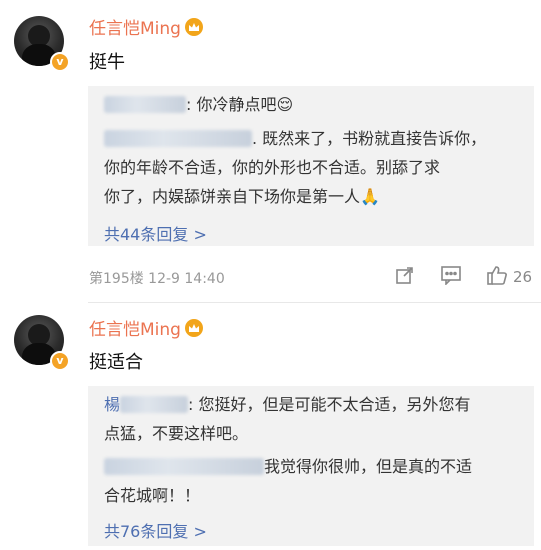 The height and width of the screenshot is (550, 541). Describe the element at coordinates (497, 277) in the screenshot. I see `thumbs-up-icon` at that location.